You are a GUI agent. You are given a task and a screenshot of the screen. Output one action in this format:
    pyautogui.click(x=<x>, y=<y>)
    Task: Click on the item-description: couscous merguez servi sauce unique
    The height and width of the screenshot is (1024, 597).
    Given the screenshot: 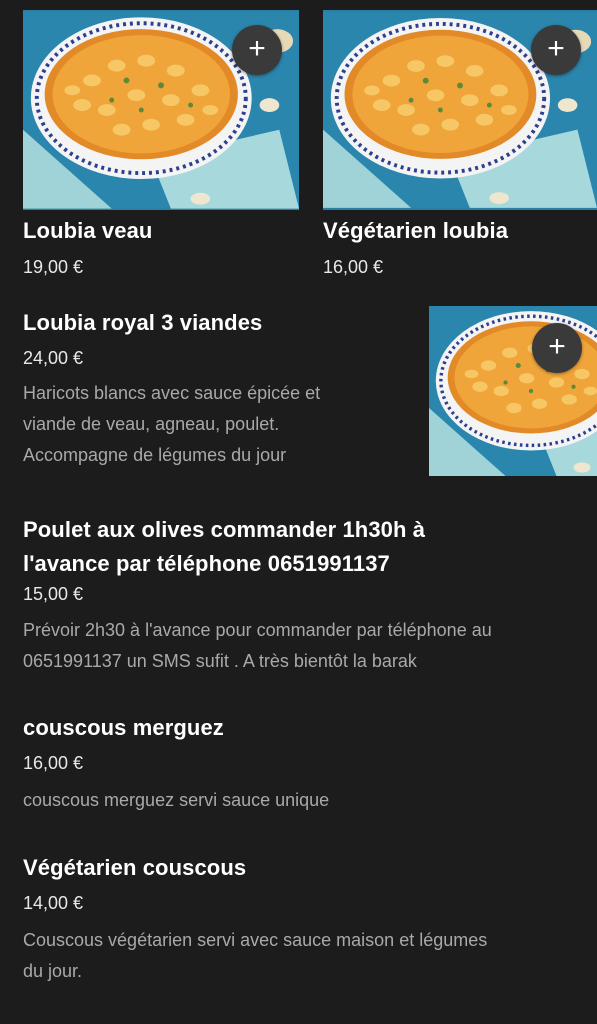 What is the action you would take?
    pyautogui.click(x=176, y=800)
    